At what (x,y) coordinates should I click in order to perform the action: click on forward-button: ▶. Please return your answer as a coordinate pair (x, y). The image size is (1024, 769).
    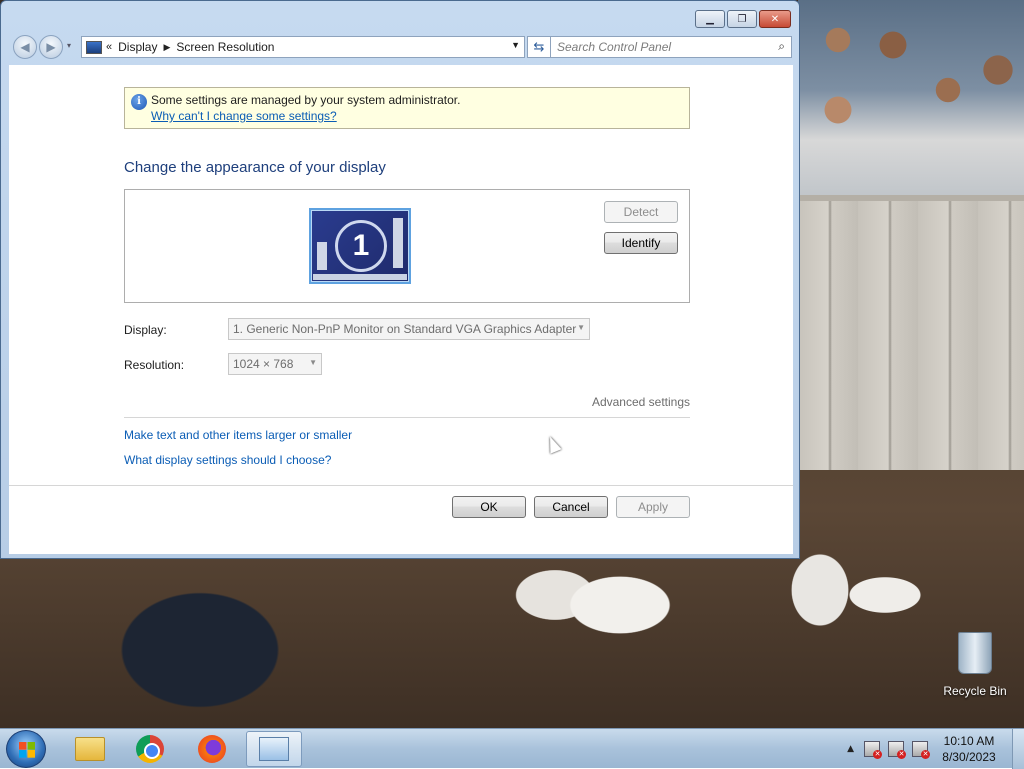
    Looking at the image, I should click on (51, 47).